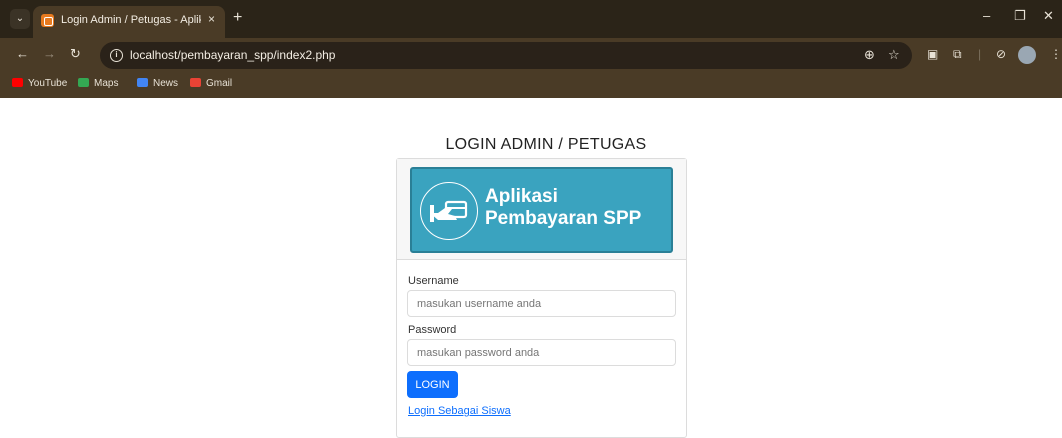 This screenshot has height=438, width=1062. I want to click on bookmark-maps: Maps, so click(98, 83).